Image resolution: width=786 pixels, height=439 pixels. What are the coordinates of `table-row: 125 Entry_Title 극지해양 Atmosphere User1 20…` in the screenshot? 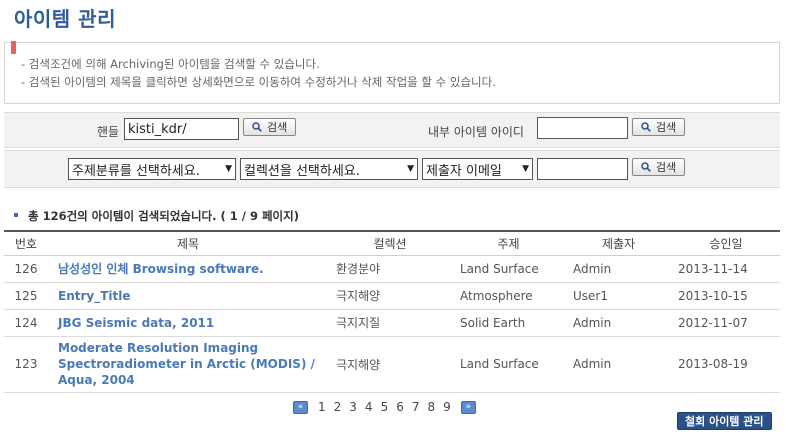 It's located at (392, 296).